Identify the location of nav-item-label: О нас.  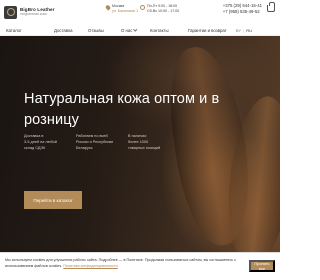
(127, 30).